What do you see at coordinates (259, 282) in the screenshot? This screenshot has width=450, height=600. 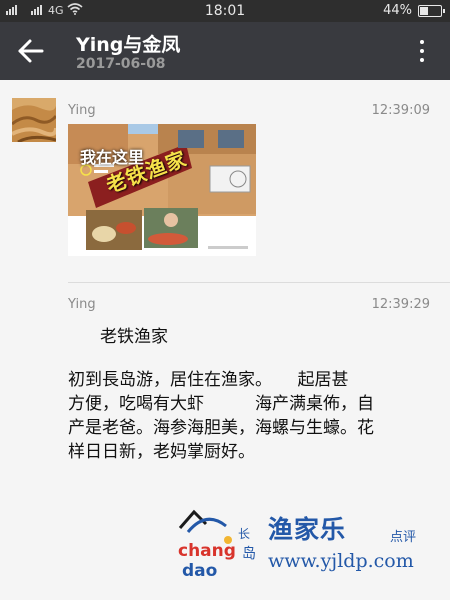 I see `message-divider` at bounding box center [259, 282].